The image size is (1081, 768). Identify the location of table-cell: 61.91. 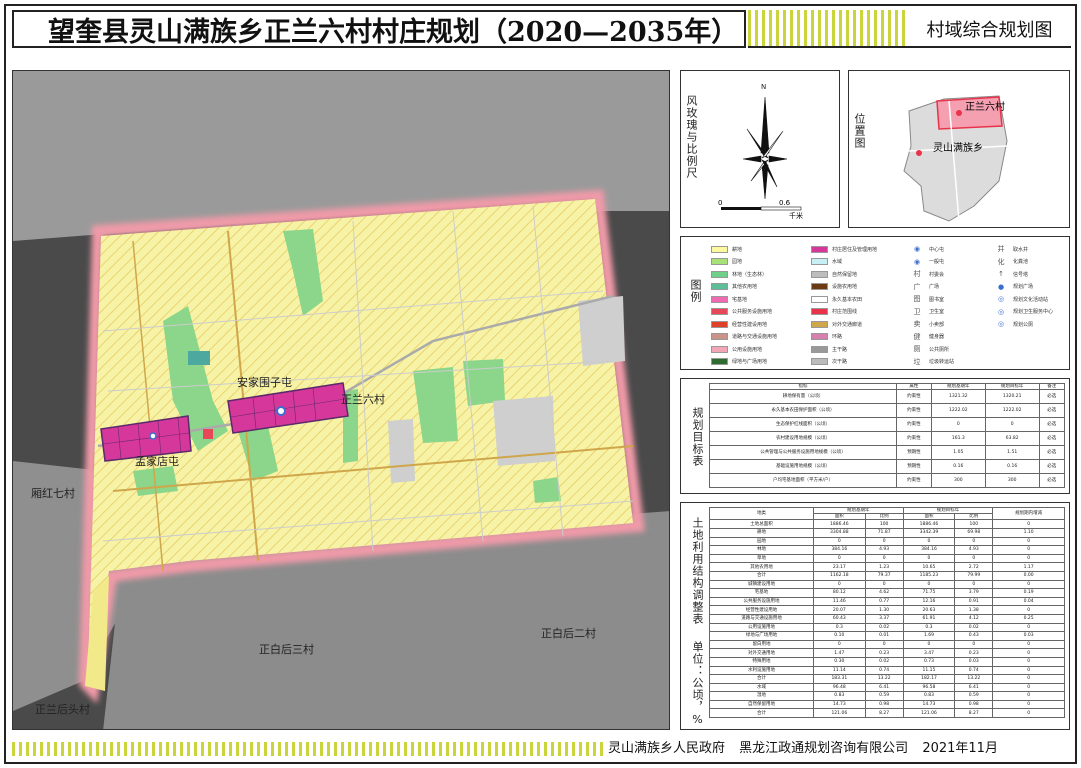
(929, 618).